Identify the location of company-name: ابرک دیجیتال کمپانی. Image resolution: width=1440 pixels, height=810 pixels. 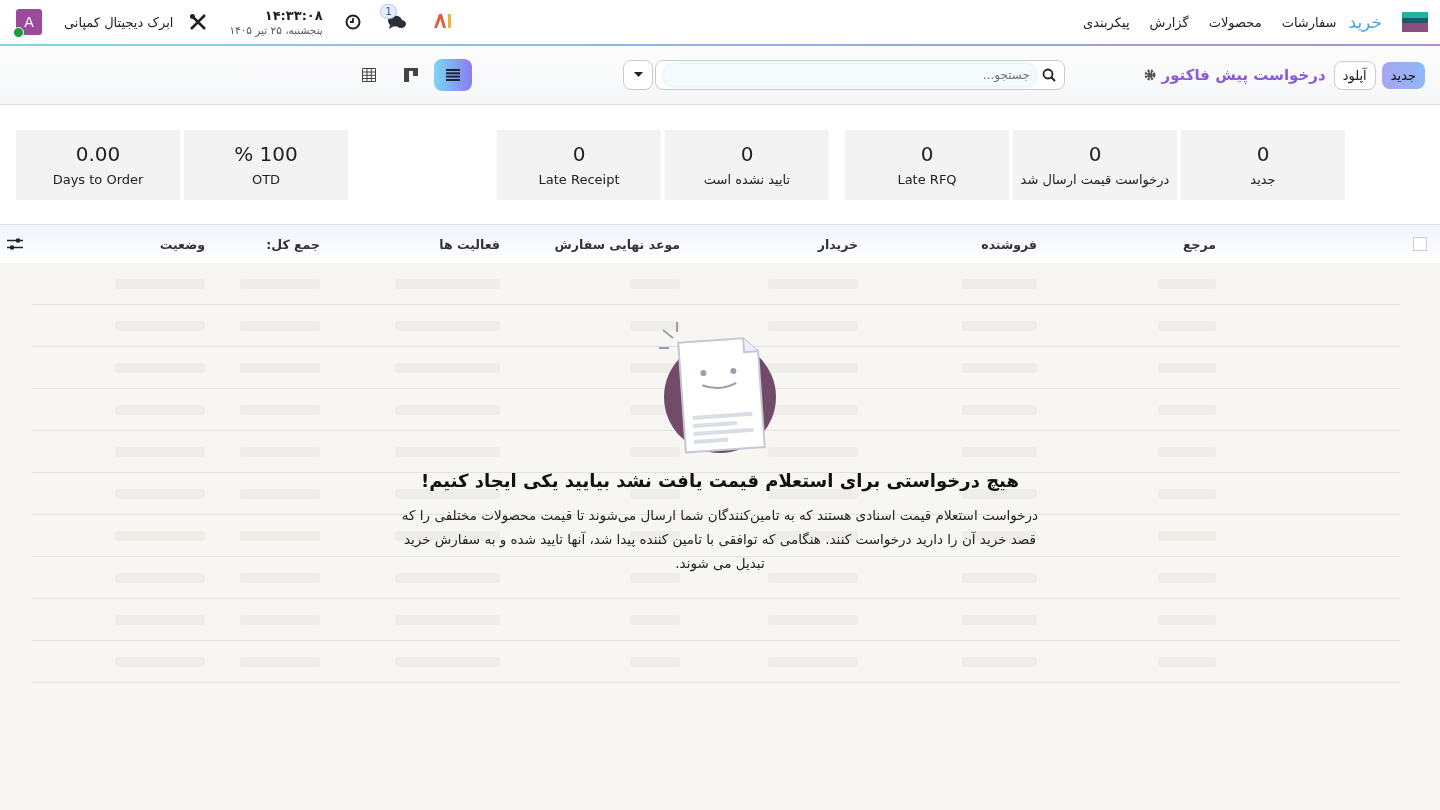
(119, 22).